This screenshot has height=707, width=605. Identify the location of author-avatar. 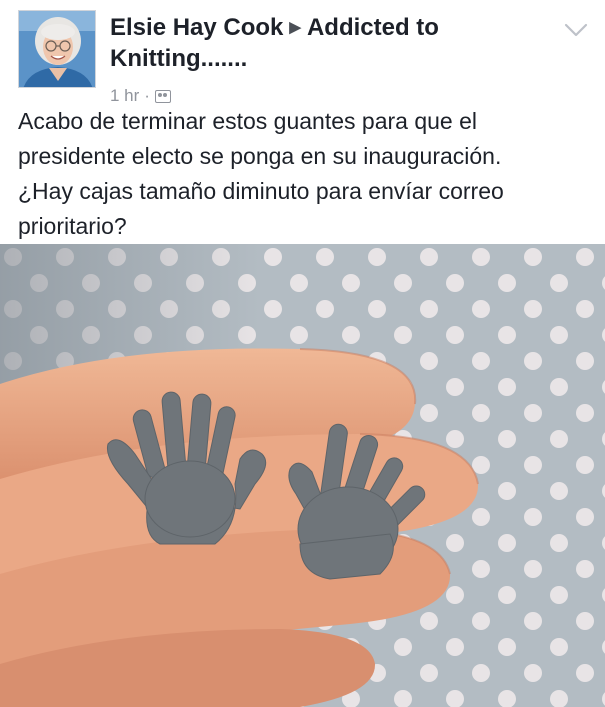
(57, 49).